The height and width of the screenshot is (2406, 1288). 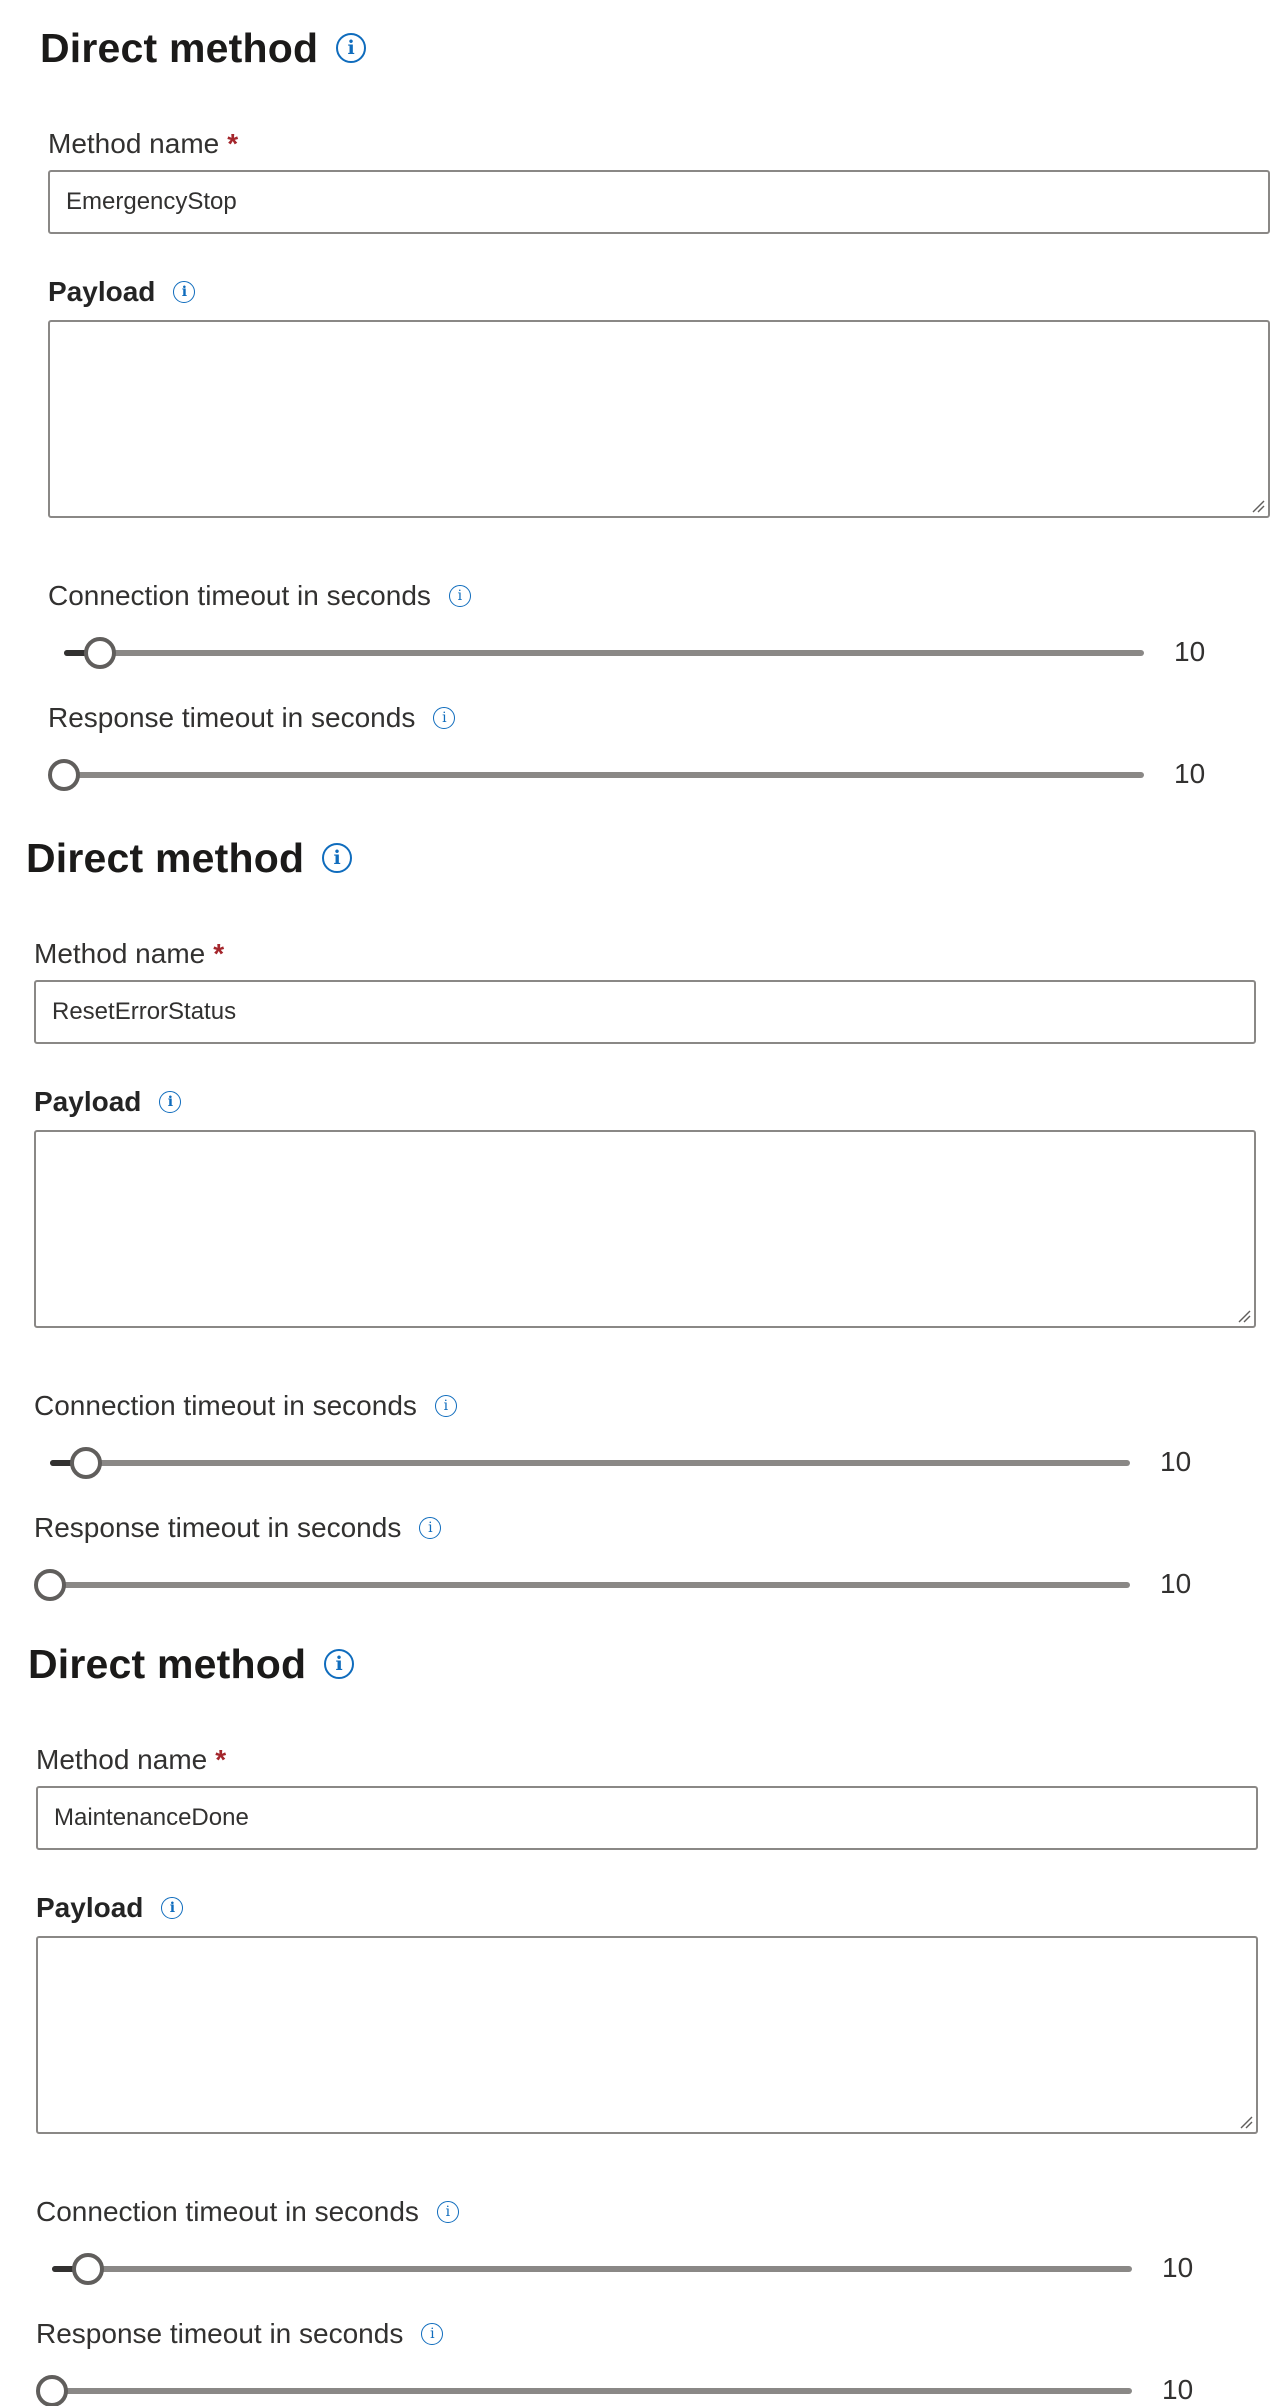 I want to click on method-name-input: EmergencyStop, so click(x=659, y=202).